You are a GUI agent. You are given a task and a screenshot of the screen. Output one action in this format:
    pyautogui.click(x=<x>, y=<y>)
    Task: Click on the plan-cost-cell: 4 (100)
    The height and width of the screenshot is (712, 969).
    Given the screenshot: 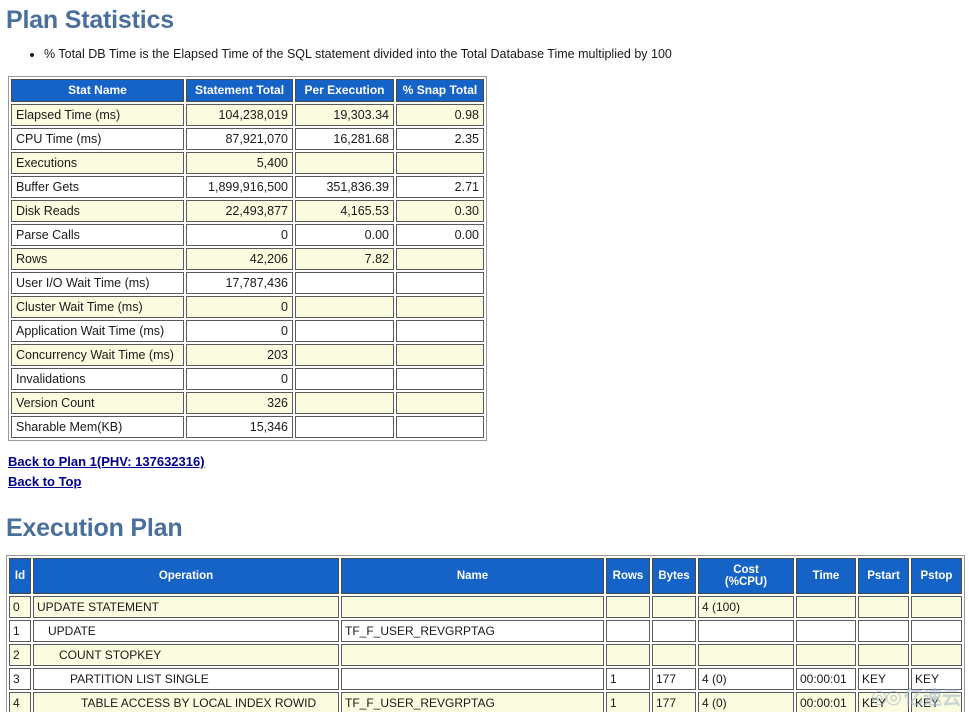 What is the action you would take?
    pyautogui.click(x=746, y=607)
    